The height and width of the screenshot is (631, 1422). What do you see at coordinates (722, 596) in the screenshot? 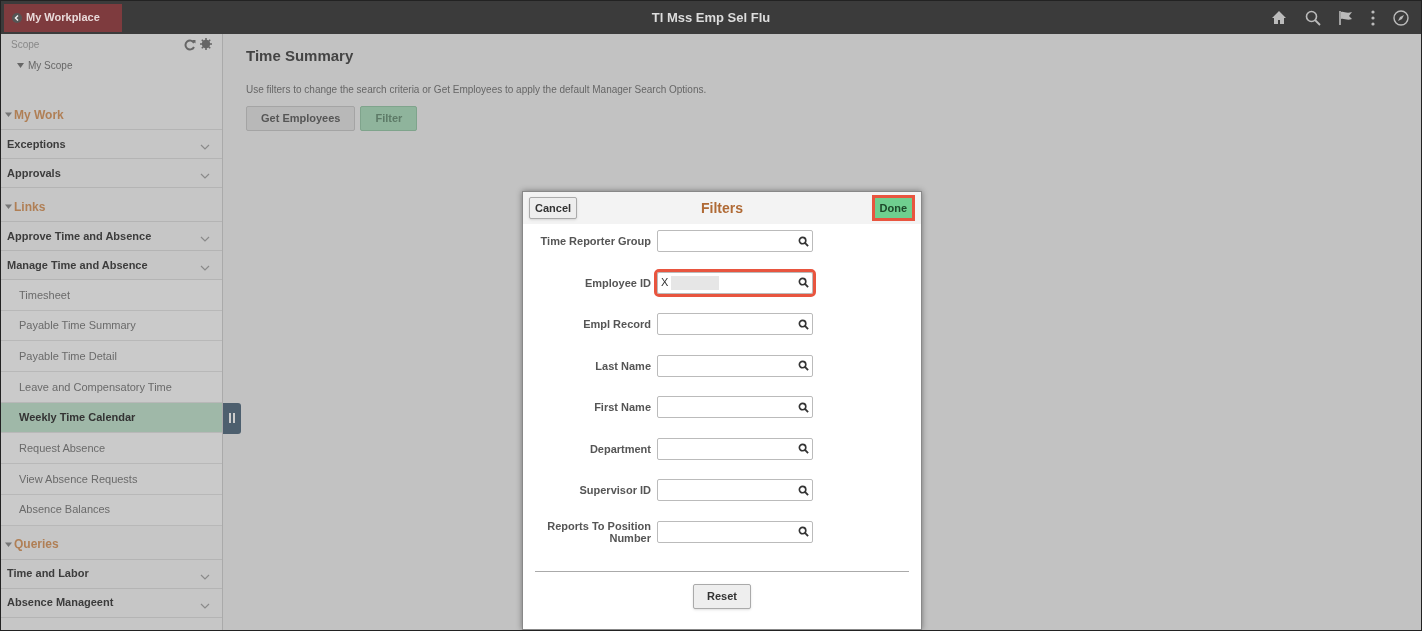
I see `reset-button: Reset` at bounding box center [722, 596].